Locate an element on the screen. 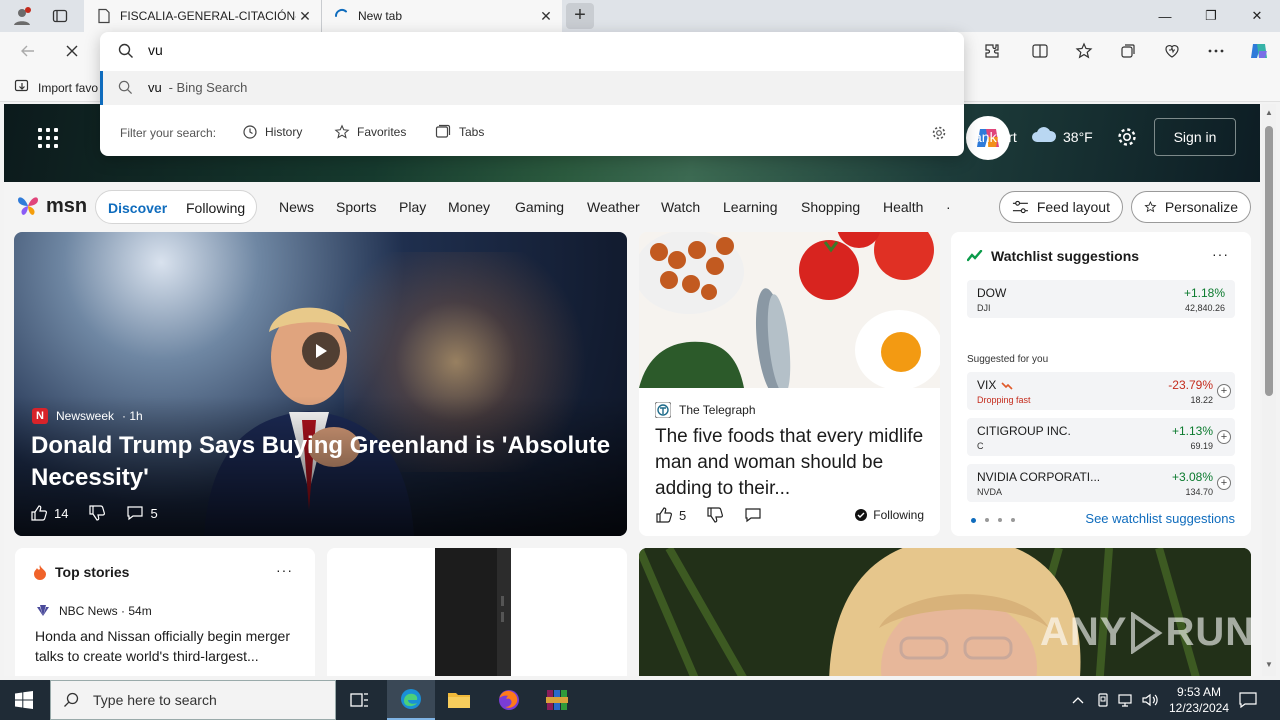 This screenshot has height=720, width=1280. following-indicator: Following is located at coordinates (889, 515).